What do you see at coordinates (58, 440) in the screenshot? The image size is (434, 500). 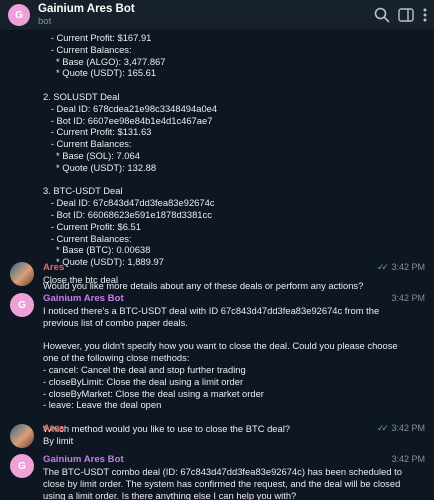 I see `user-message-text: By limit` at bounding box center [58, 440].